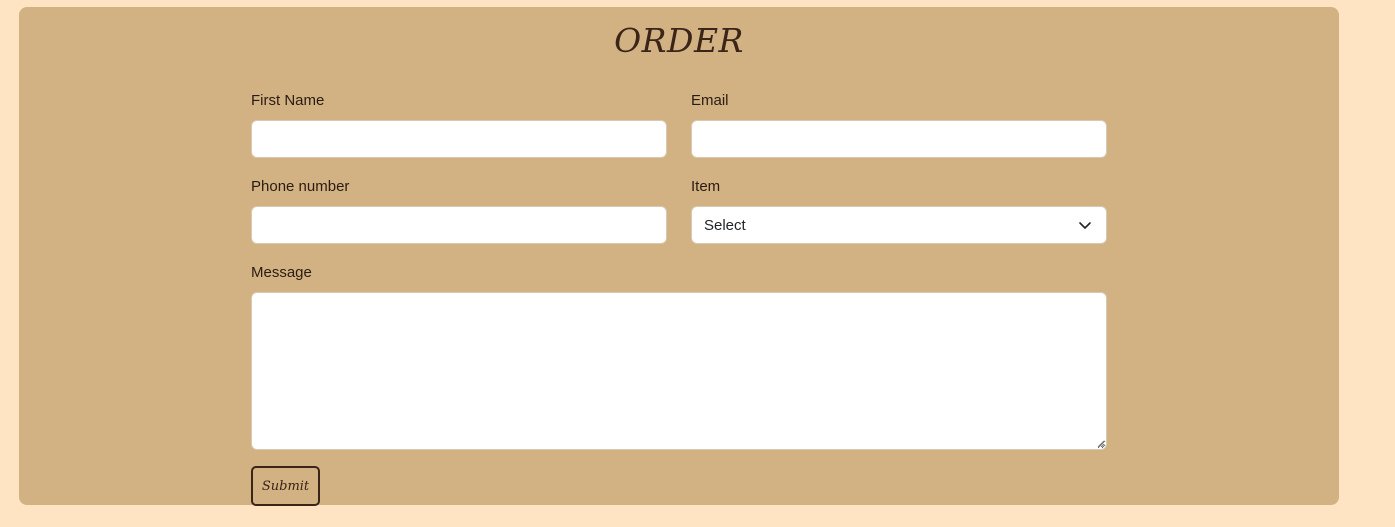 The height and width of the screenshot is (527, 1395). Describe the element at coordinates (706, 186) in the screenshot. I see `item-label: Item` at that location.